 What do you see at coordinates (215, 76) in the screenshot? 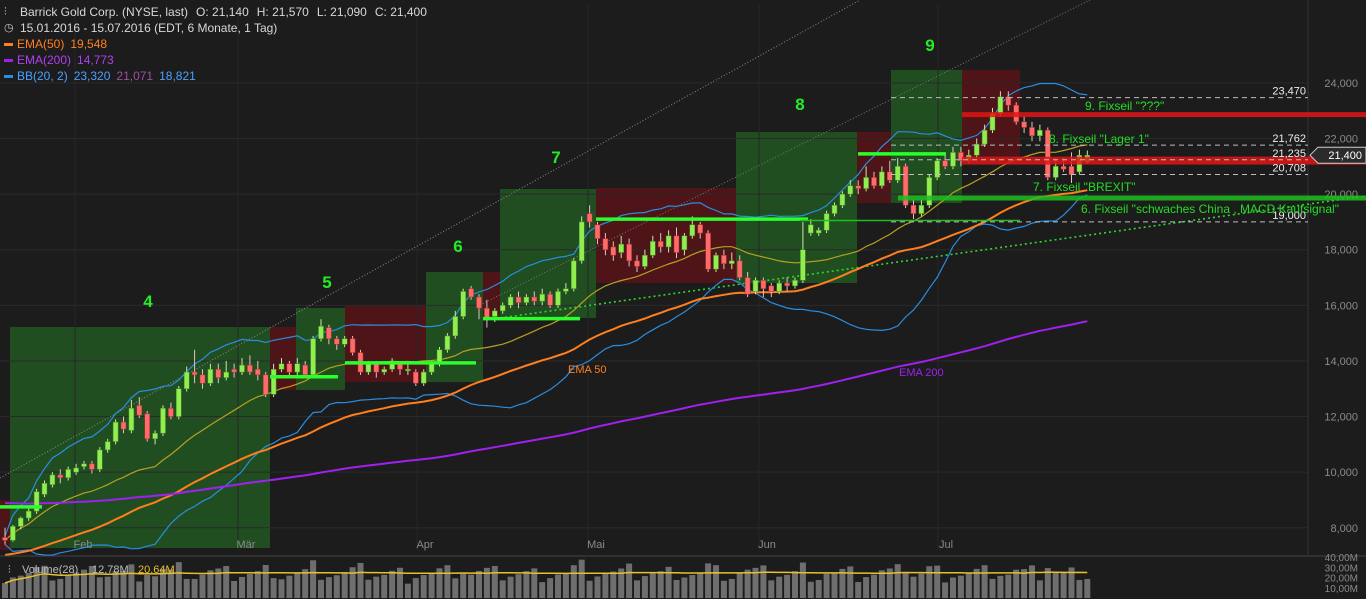
I see `legend-bb-row: BB(20, 2) 23,320 21,071 18,821` at bounding box center [215, 76].